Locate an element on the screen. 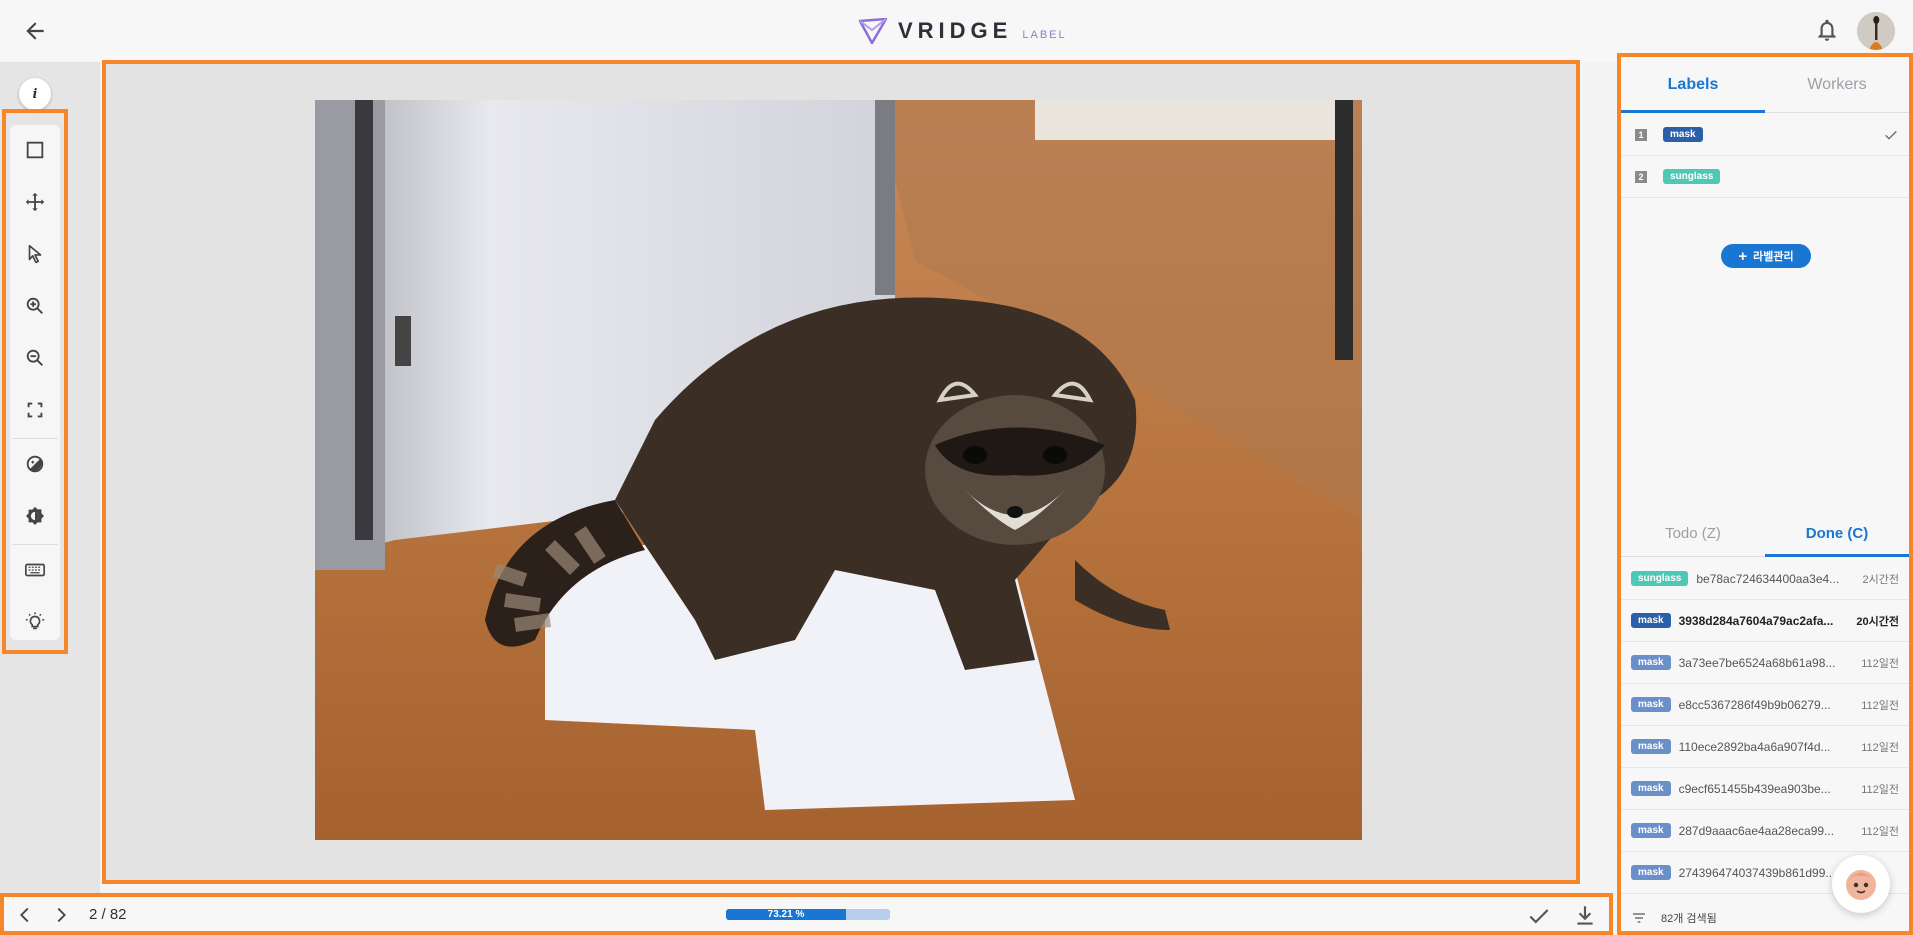 This screenshot has height=935, width=1913. label-row-sunglass: 2 sunglass is located at coordinates (1765, 177).